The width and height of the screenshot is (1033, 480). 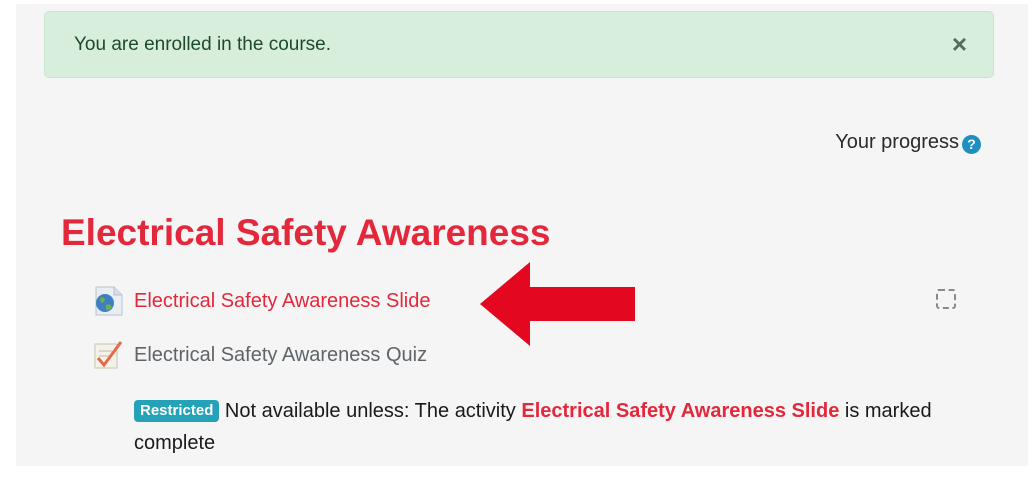 I want to click on restriction-prefix: Not available unless: The activity, so click(x=370, y=411).